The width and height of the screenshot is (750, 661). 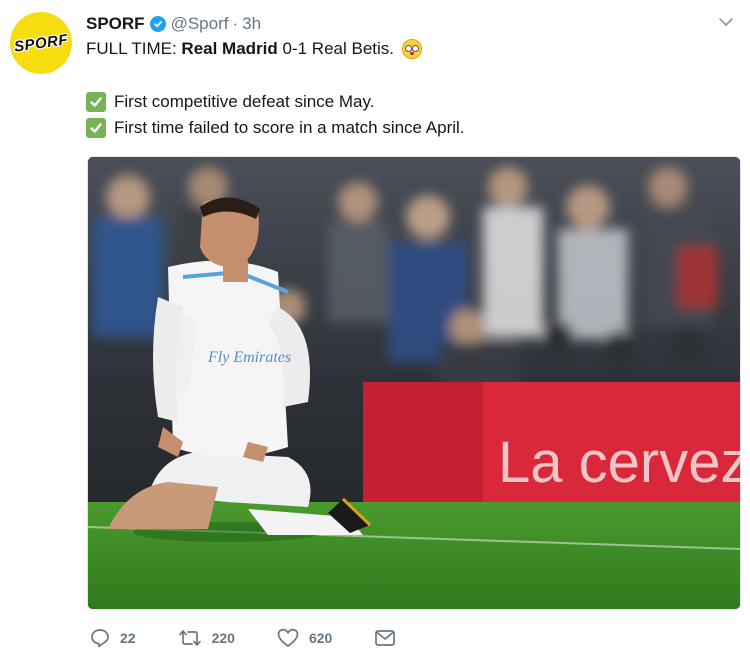 What do you see at coordinates (128, 638) in the screenshot?
I see `reply-count: 22` at bounding box center [128, 638].